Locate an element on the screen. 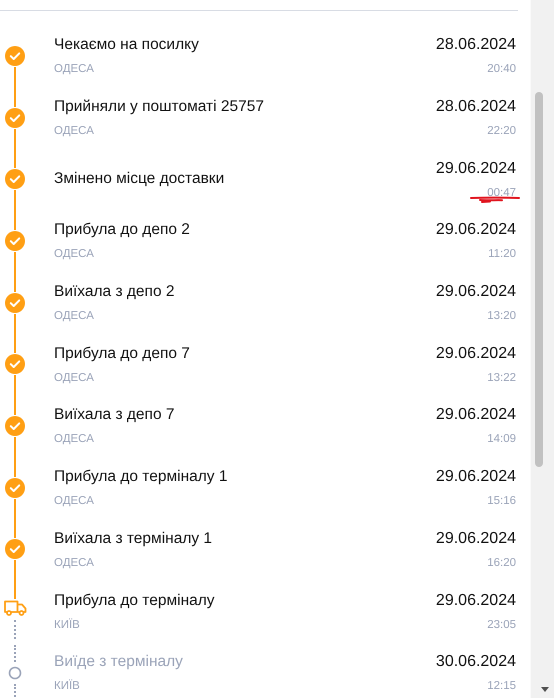  event-title: Прибула до депо 7 is located at coordinates (122, 353).